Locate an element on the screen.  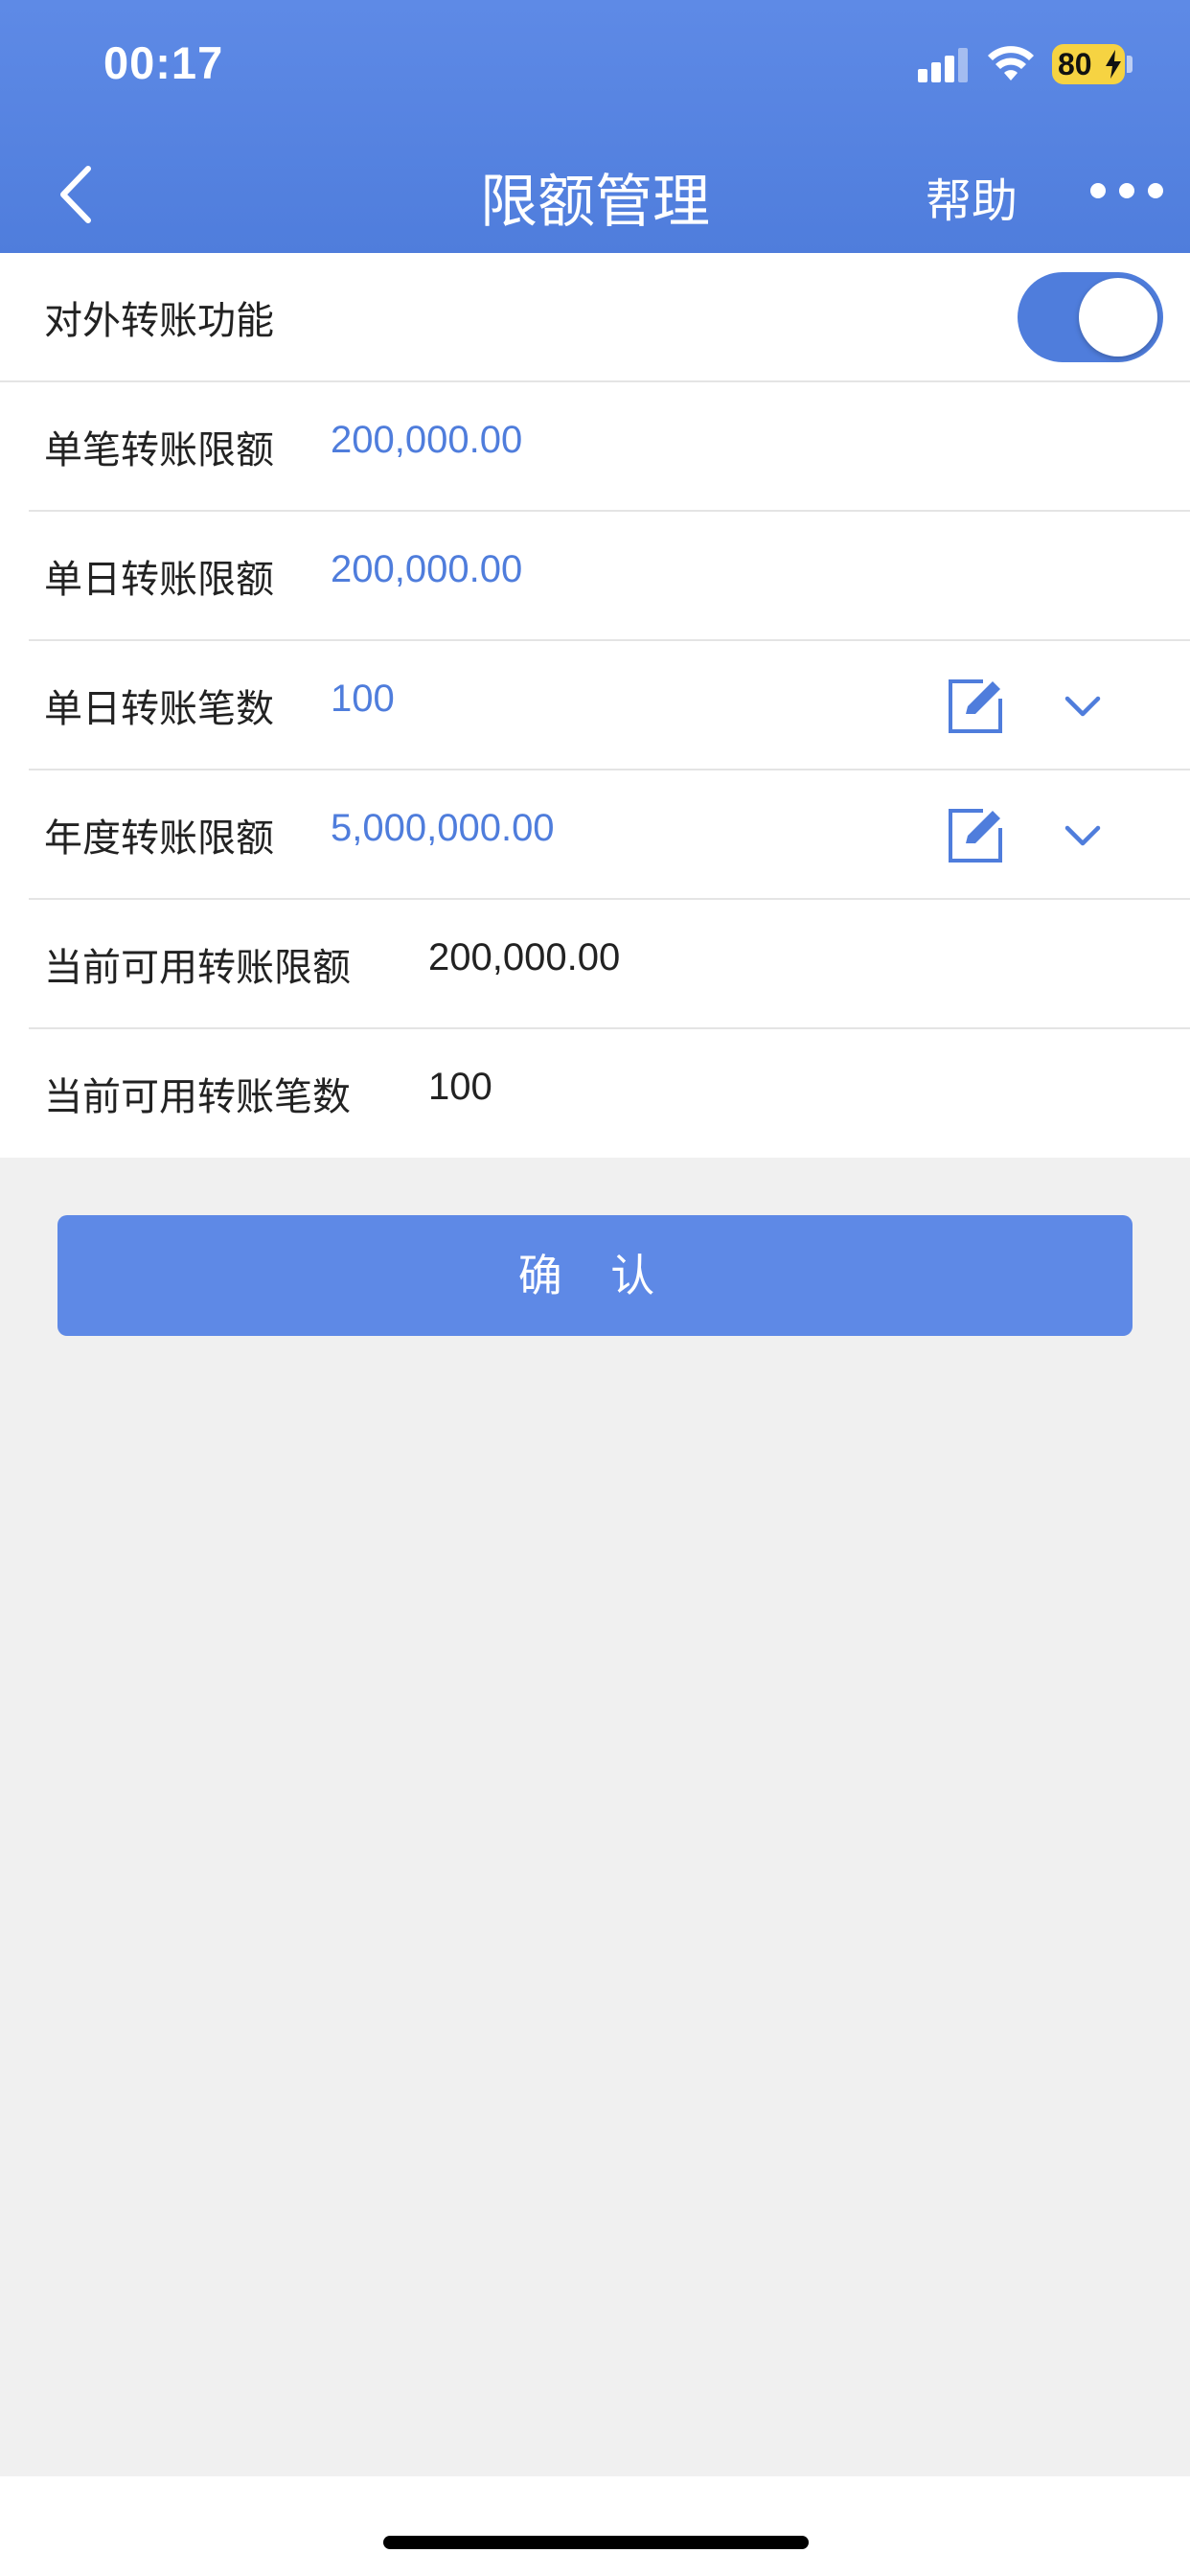
bottom-safe-area is located at coordinates (595, 2526).